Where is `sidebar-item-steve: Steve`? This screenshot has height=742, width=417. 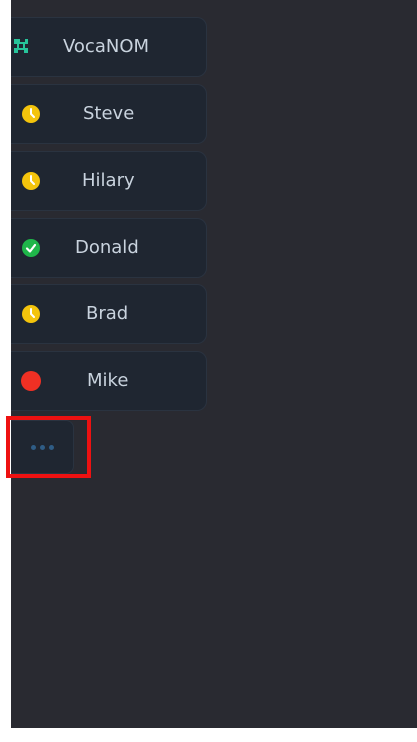 sidebar-item-steve: Steve is located at coordinates (109, 114).